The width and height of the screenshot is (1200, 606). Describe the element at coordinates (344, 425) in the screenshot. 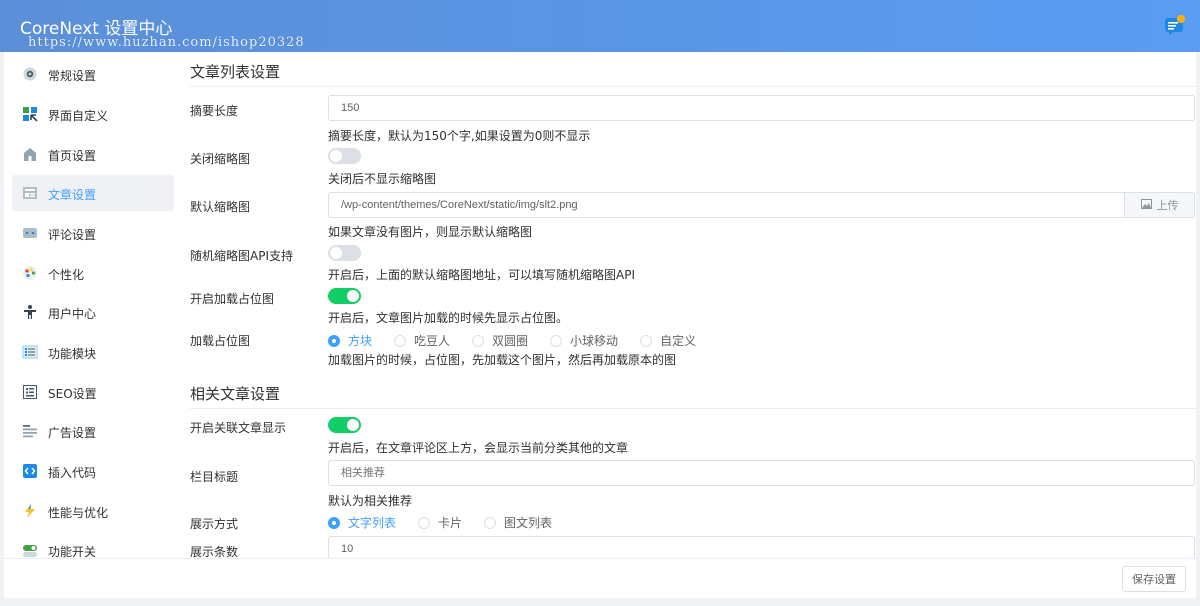

I see `related-enable-switch` at that location.